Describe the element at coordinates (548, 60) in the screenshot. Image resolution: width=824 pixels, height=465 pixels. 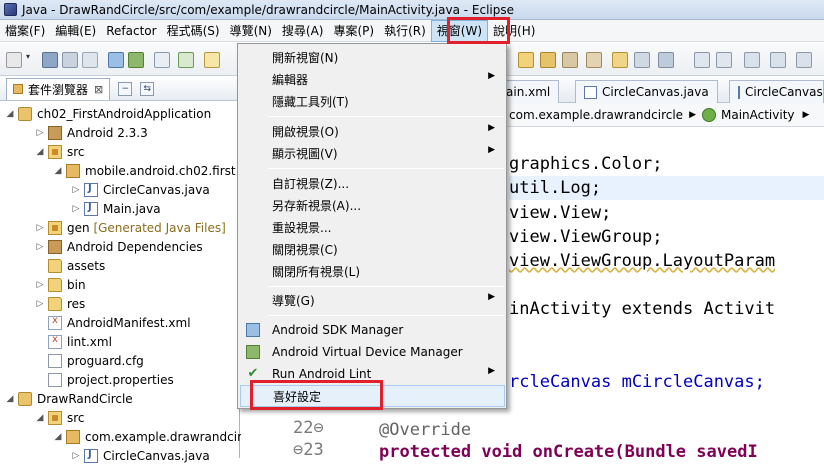
I see `open-folder-icon` at that location.